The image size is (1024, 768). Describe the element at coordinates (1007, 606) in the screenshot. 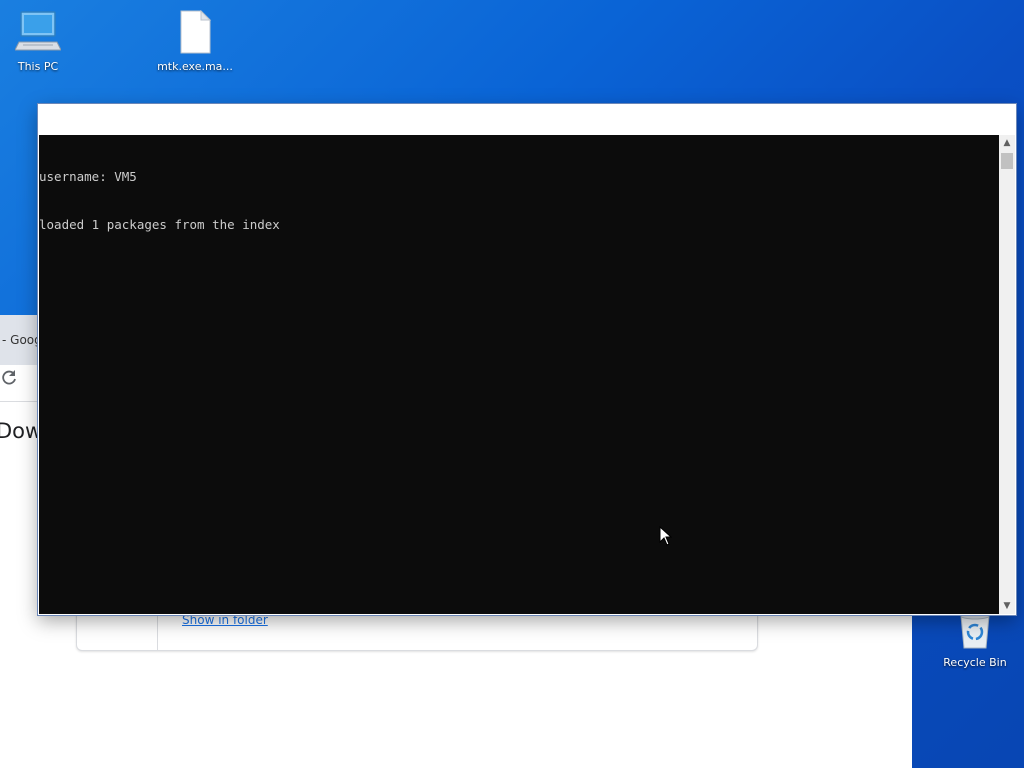

I see `scroll-down-arrow-icon: ▼` at that location.